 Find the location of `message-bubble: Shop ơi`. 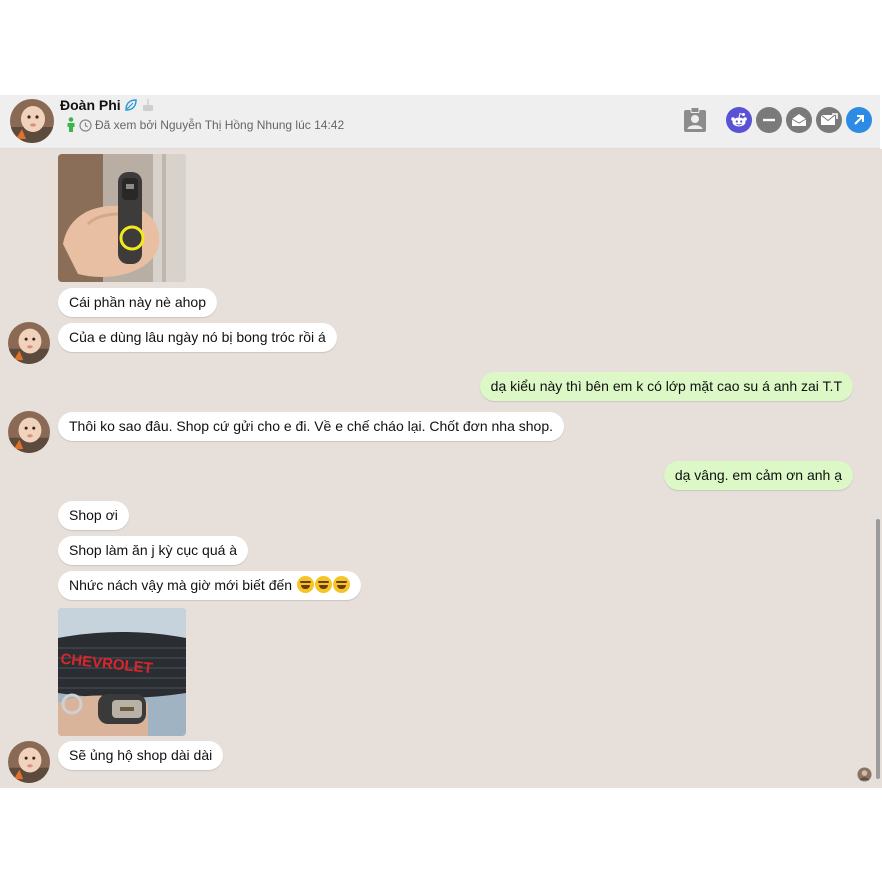

message-bubble: Shop ơi is located at coordinates (93, 515).